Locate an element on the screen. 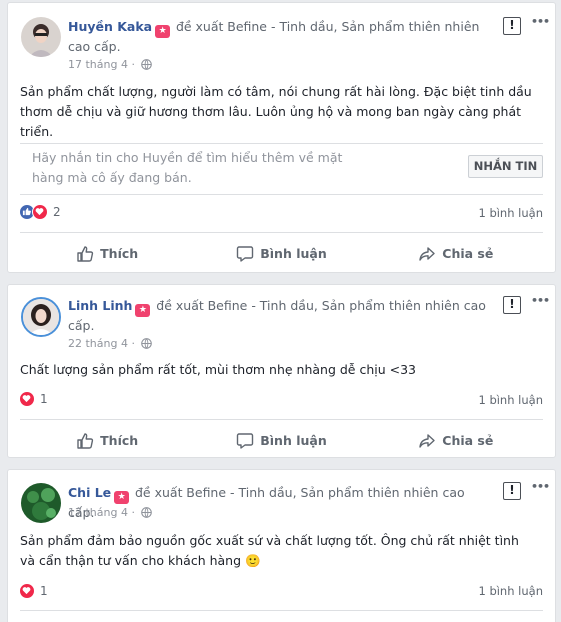 This screenshot has width=561, height=622. post-date: 22 tháng 4 · is located at coordinates (101, 343).